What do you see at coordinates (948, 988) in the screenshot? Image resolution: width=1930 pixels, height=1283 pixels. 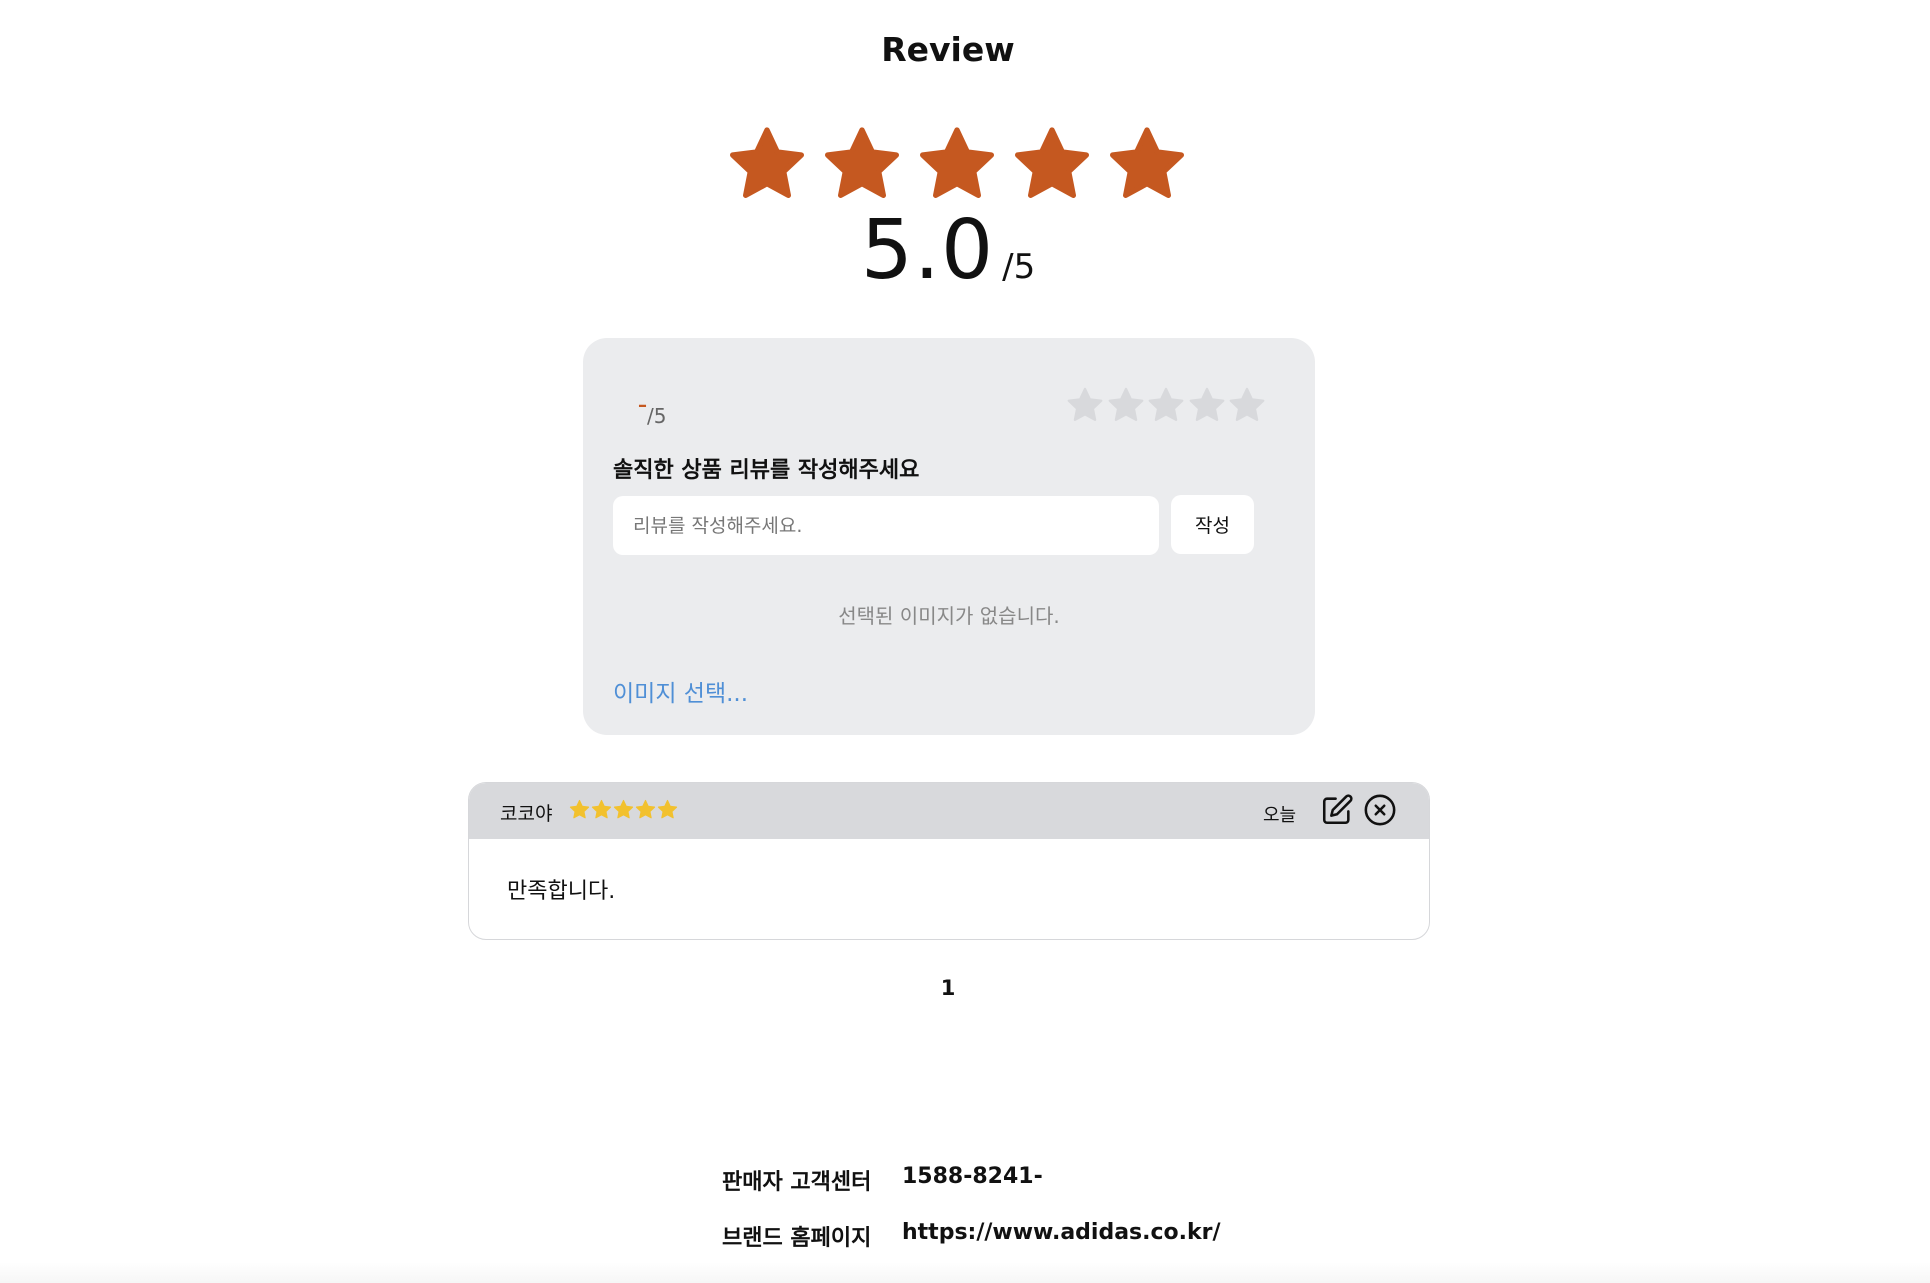 I see `pagination-page: 1` at bounding box center [948, 988].